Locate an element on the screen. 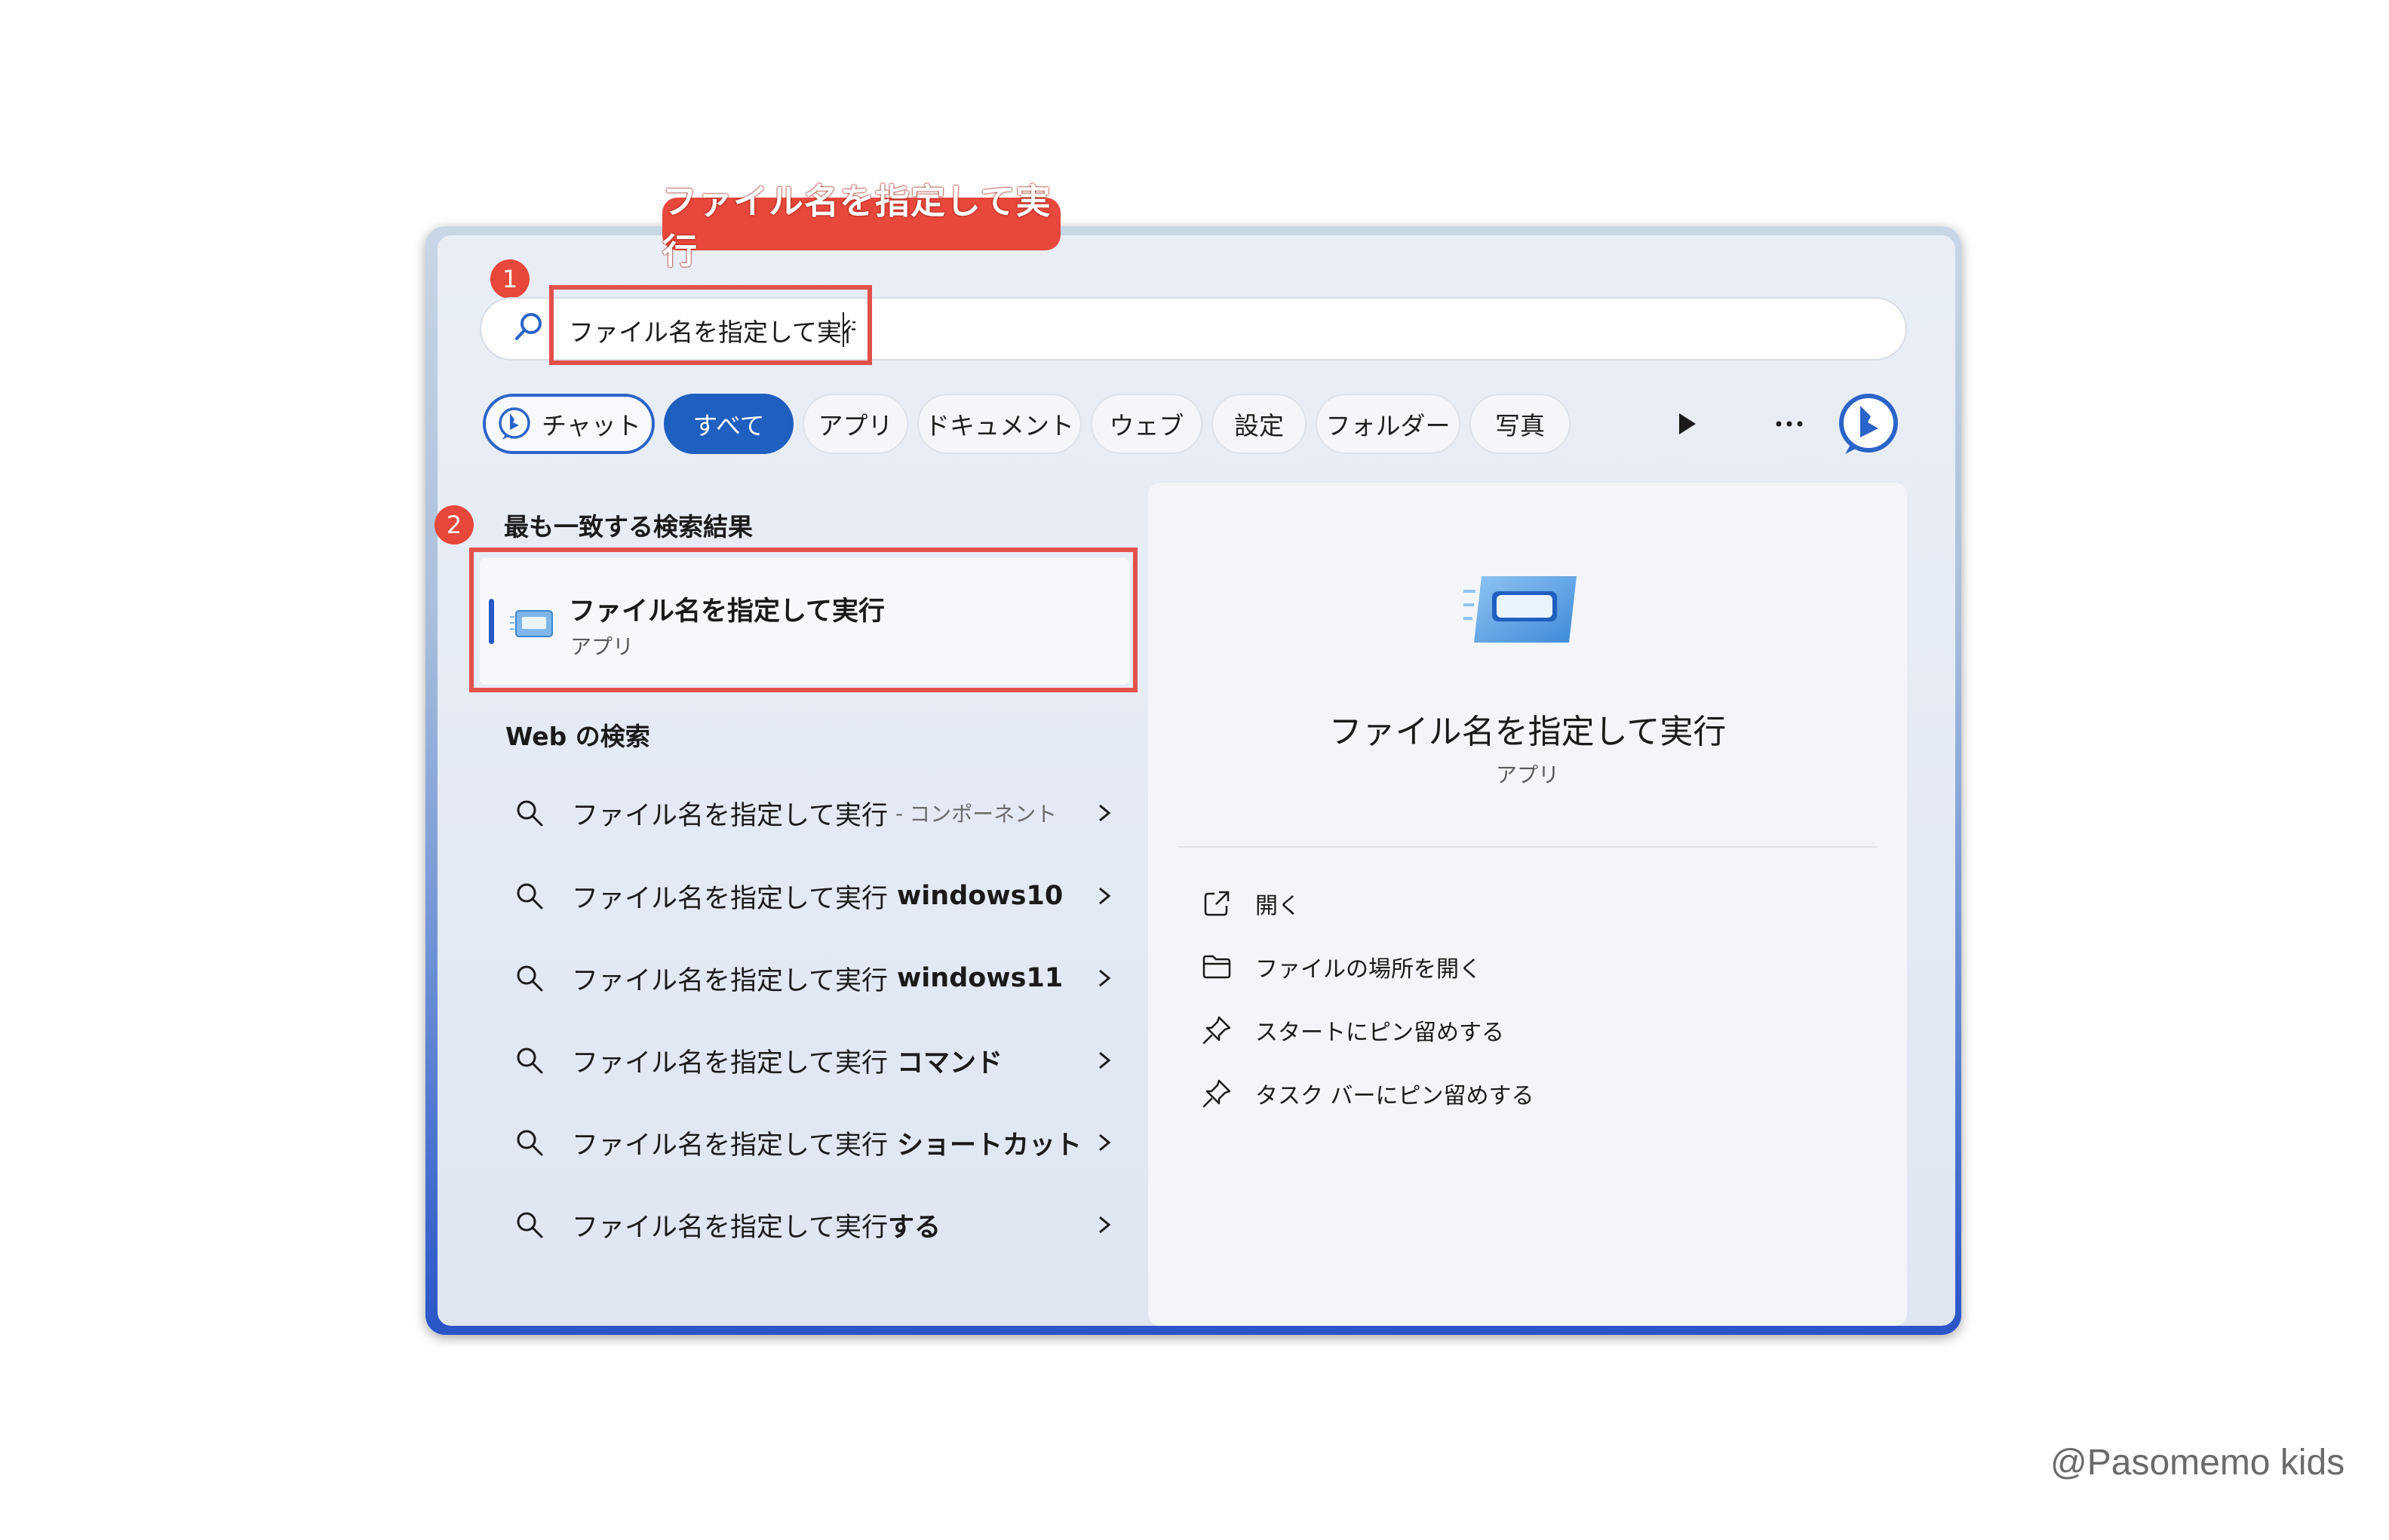 This screenshot has height=1540, width=2389. web-suggestion-row: ファイル名を指定して実行 - コンポーネント is located at coordinates (815, 813).